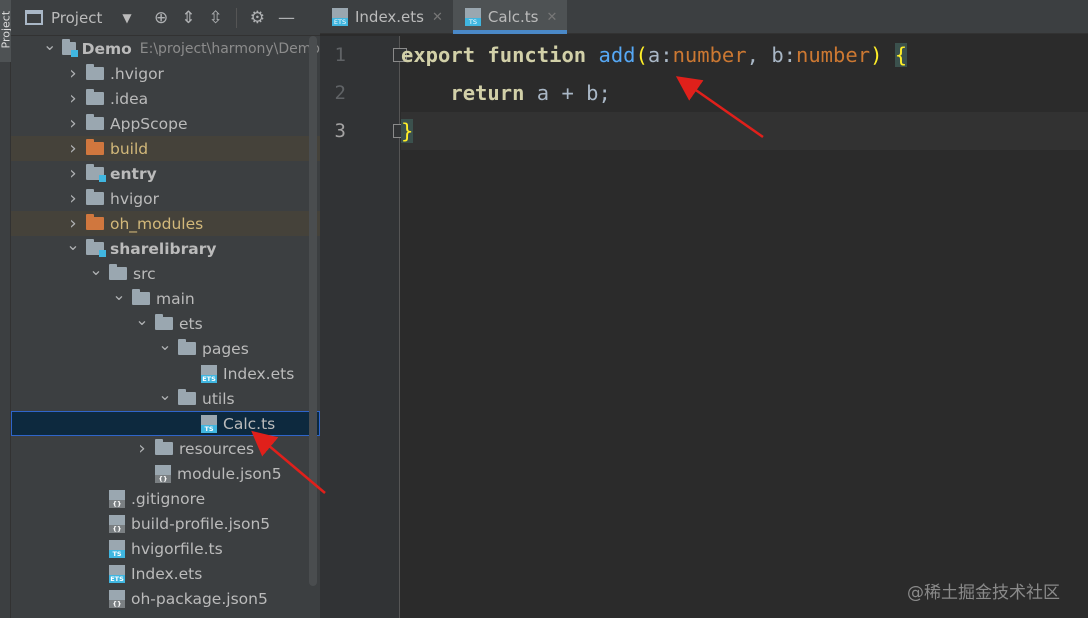 The width and height of the screenshot is (1088, 618). I want to click on arrow-to-calc-file, so click(288, 462).